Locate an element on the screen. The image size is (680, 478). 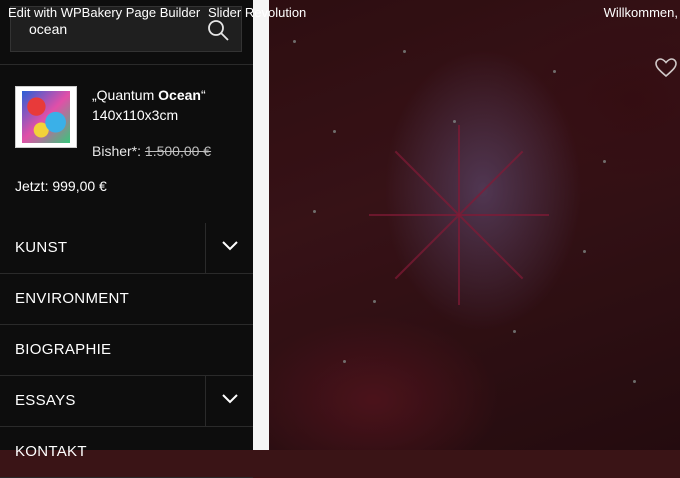
product-thumbnail is located at coordinates (46, 117).